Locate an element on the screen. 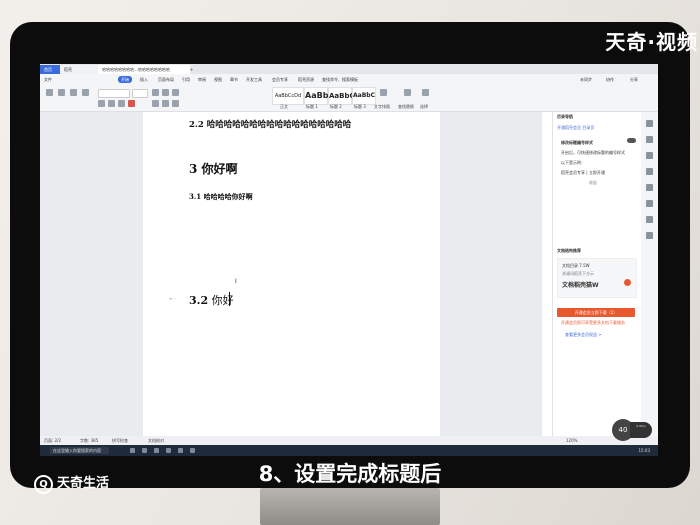  new-tab-button: + is located at coordinates (193, 69).